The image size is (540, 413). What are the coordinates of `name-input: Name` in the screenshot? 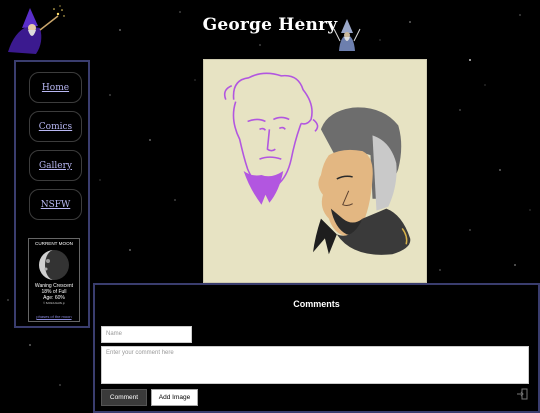 It's located at (146, 334).